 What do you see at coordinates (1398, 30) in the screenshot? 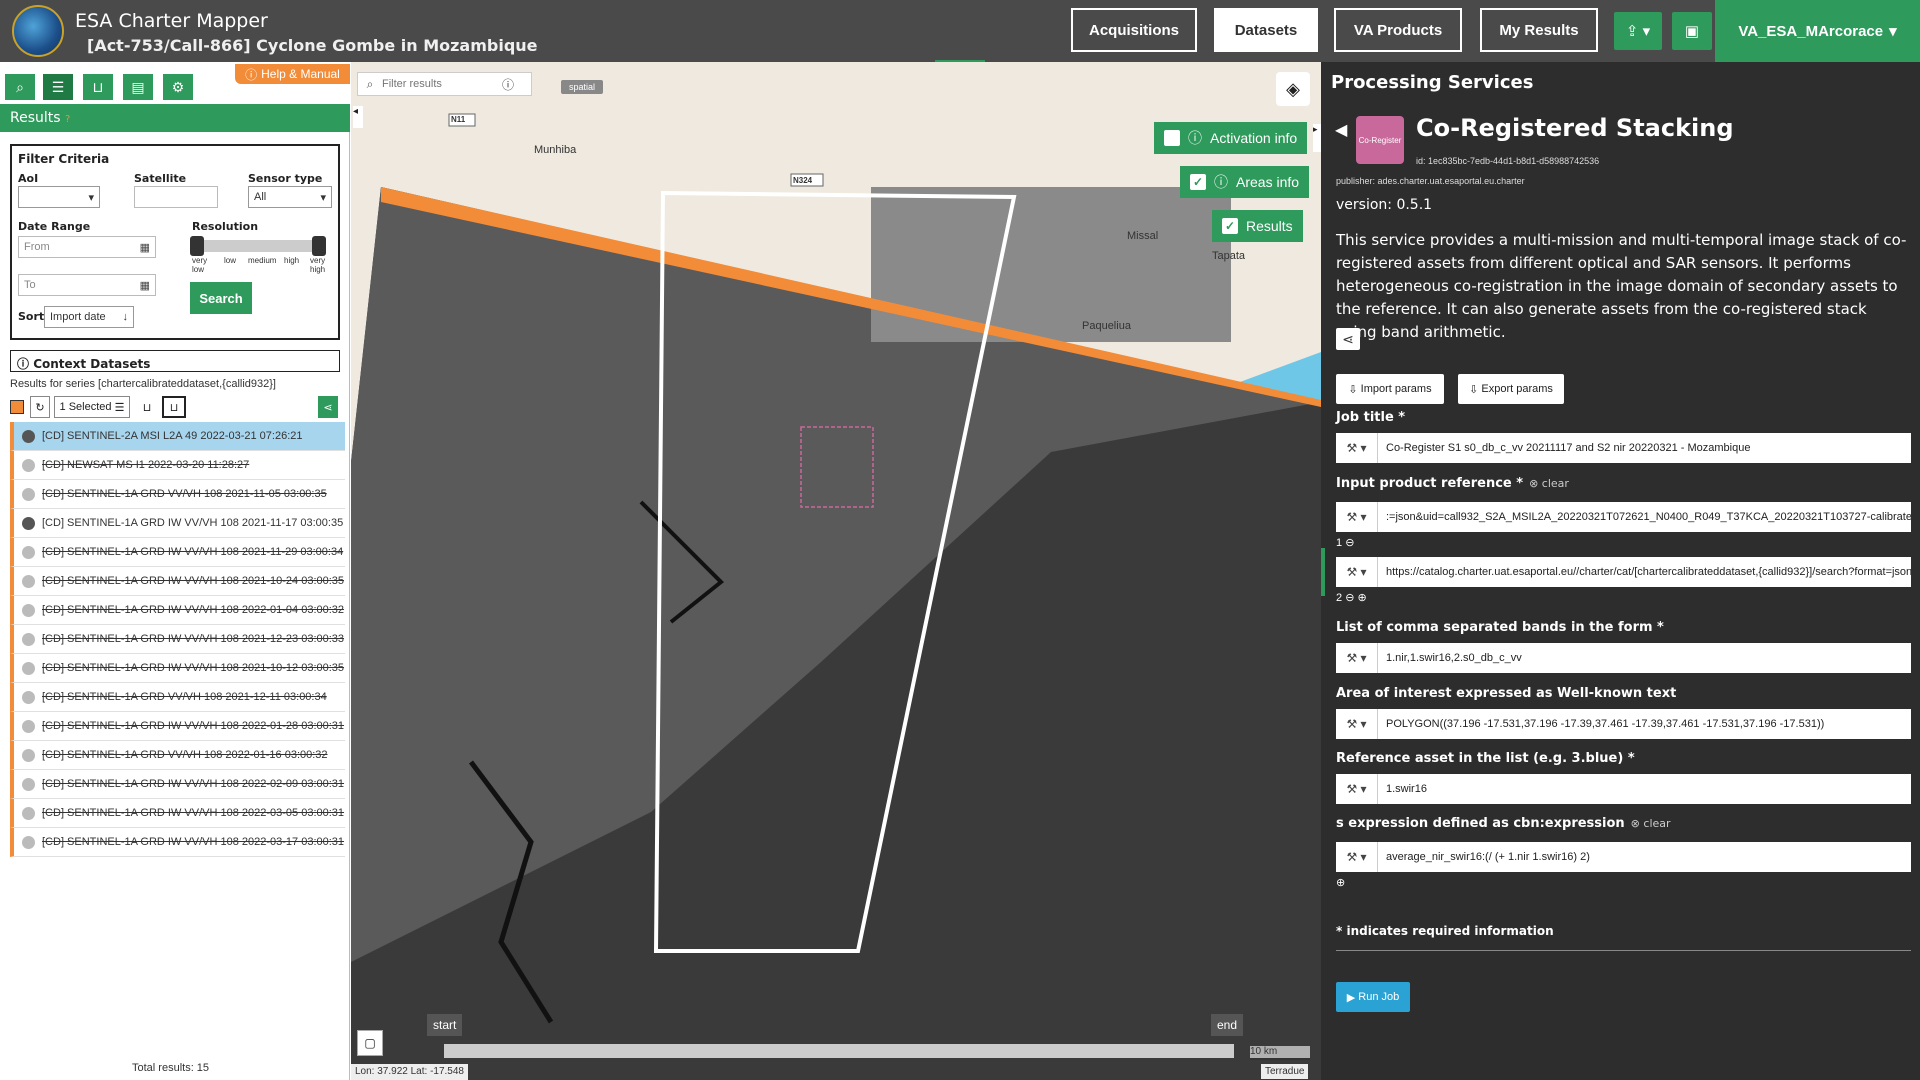
I see `nav-va-products: VA Products` at bounding box center [1398, 30].